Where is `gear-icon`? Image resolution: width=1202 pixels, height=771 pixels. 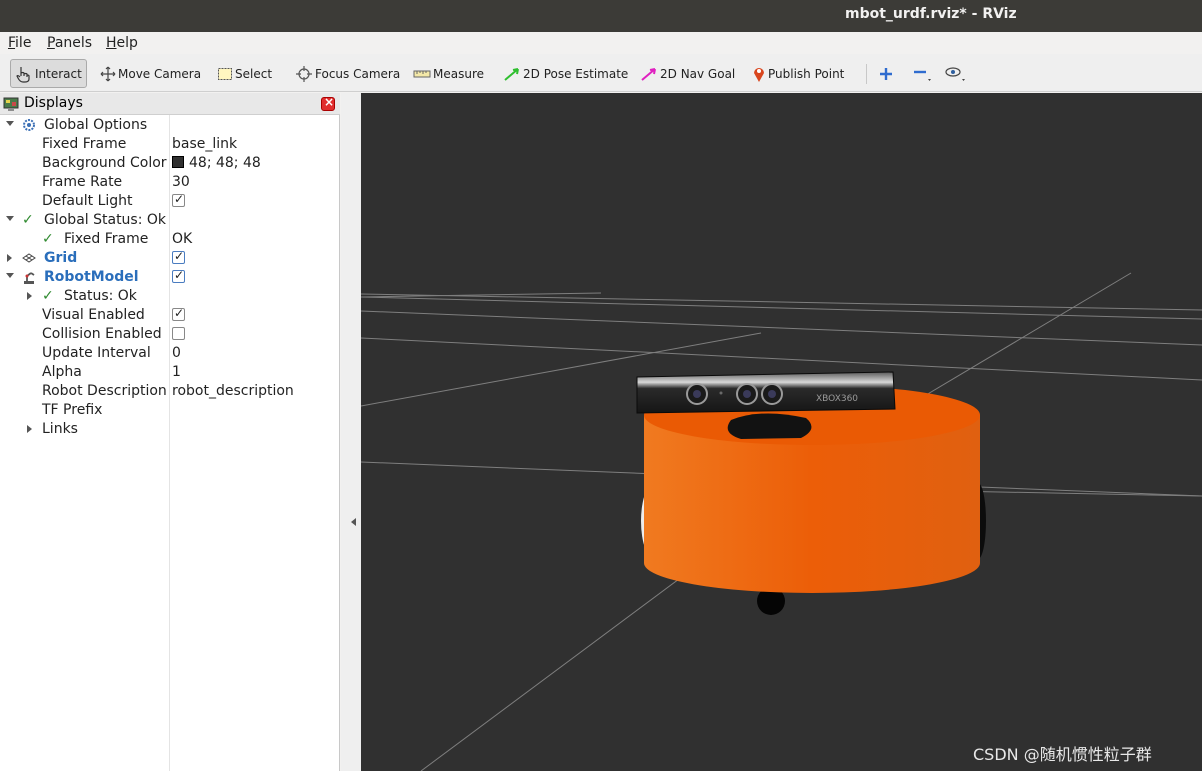
gear-icon is located at coordinates (29, 125).